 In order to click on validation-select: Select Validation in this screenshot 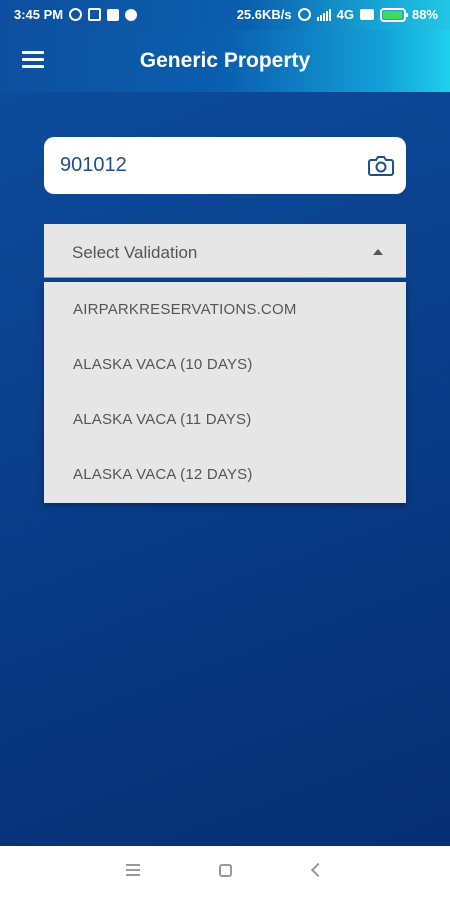, I will do `click(225, 251)`.